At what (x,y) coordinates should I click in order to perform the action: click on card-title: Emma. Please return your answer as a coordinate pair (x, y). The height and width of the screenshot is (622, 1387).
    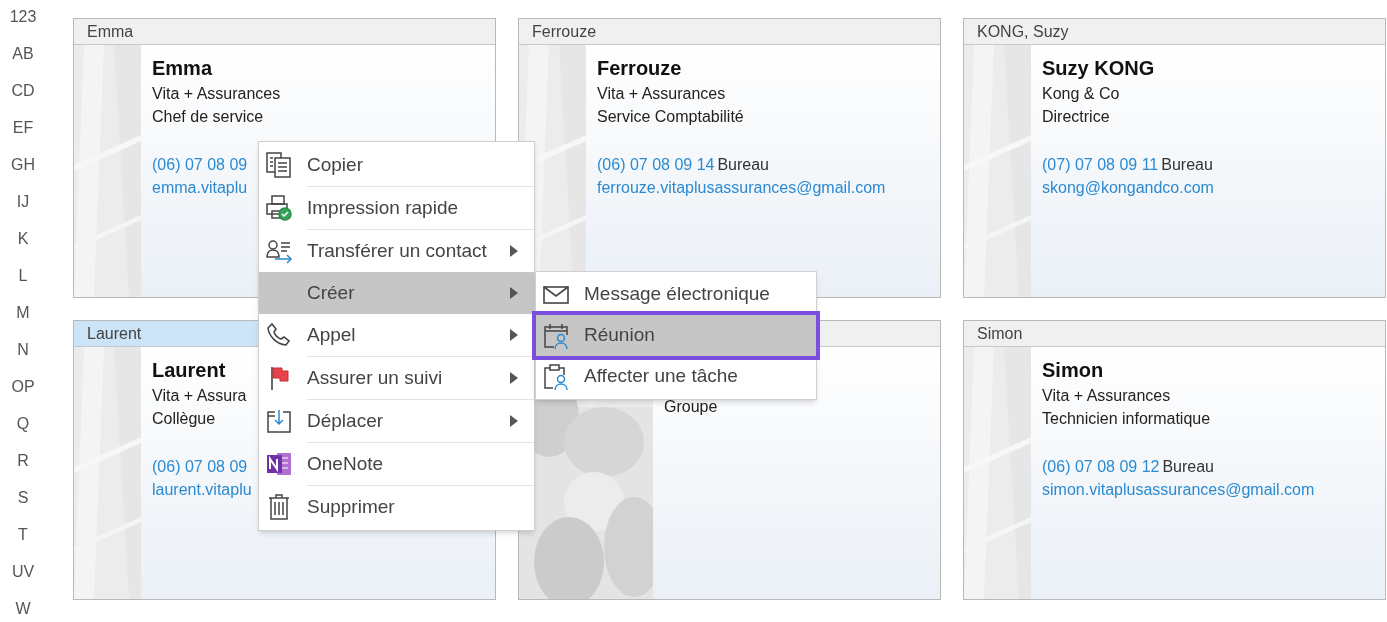
    Looking at the image, I should click on (110, 32).